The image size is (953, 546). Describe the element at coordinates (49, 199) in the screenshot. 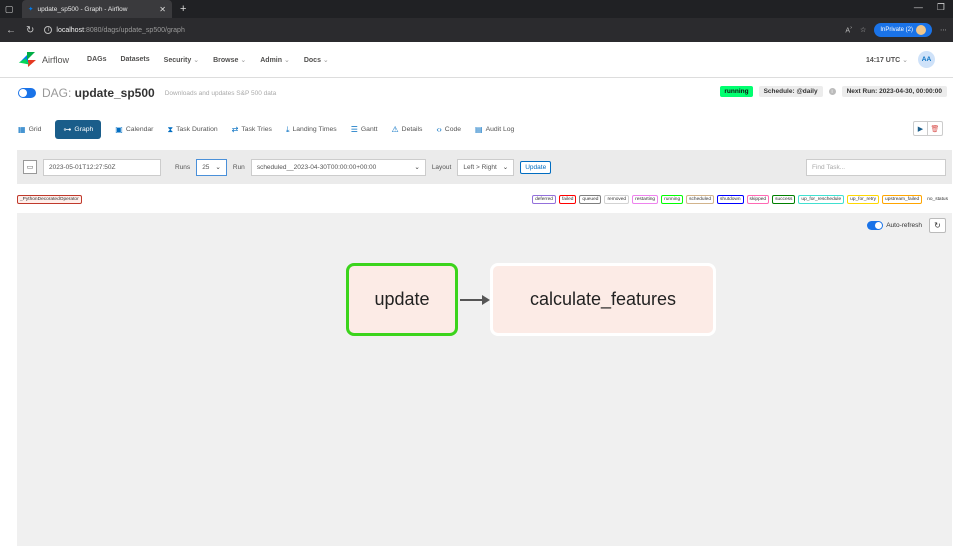

I see `operator-tag: _PythonDecoratedOperator` at that location.